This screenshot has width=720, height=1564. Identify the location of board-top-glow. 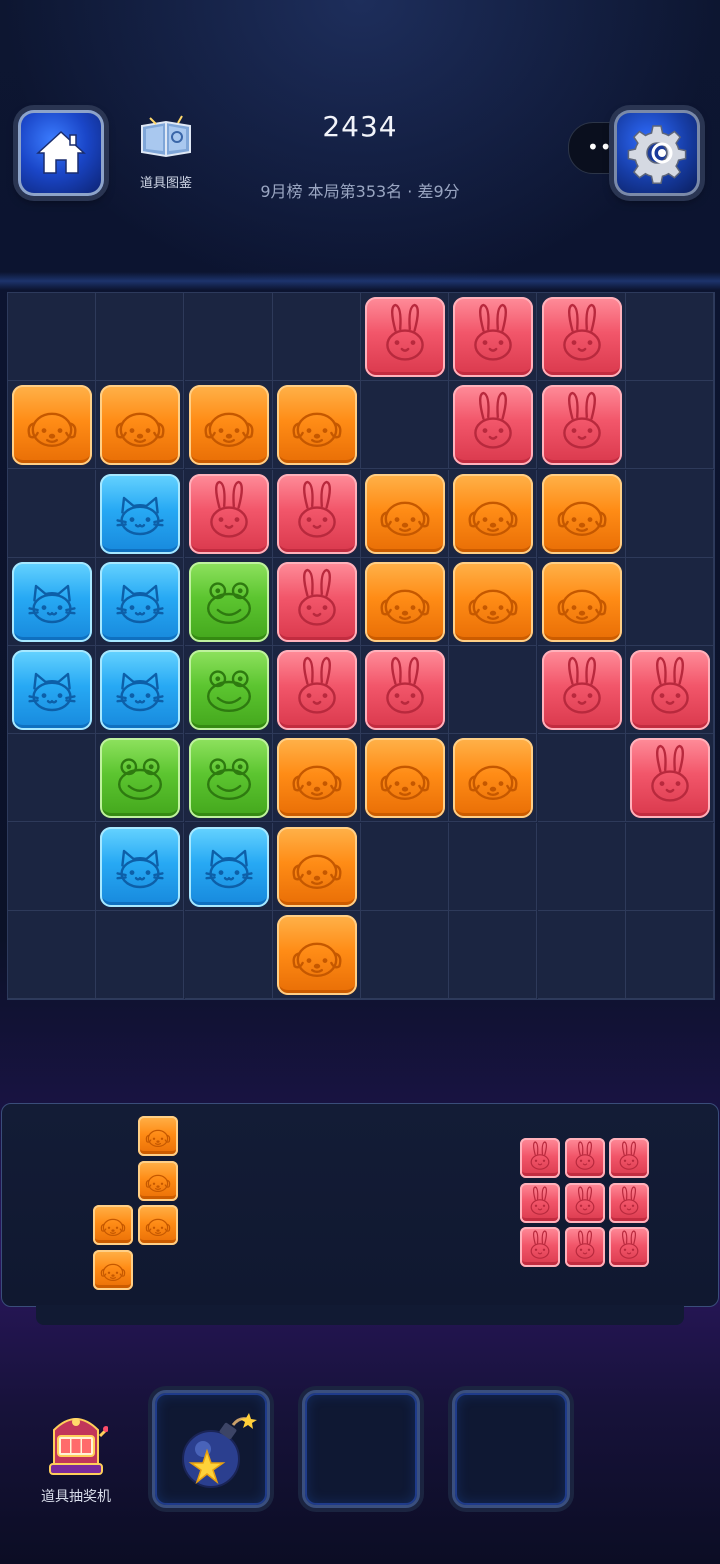
(360, 281).